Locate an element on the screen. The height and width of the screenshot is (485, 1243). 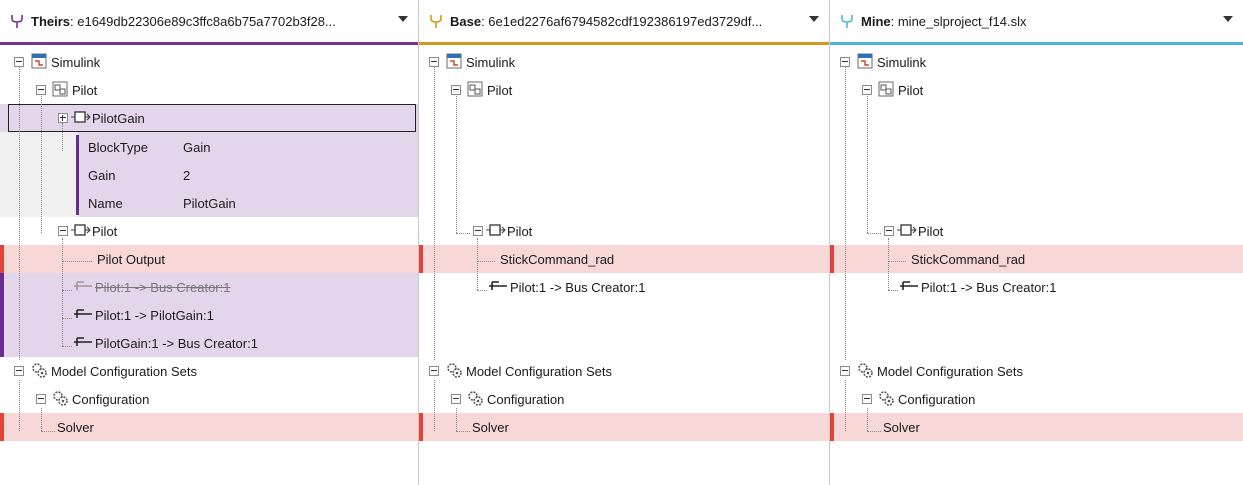
property-value: PilotGain is located at coordinates (209, 203).